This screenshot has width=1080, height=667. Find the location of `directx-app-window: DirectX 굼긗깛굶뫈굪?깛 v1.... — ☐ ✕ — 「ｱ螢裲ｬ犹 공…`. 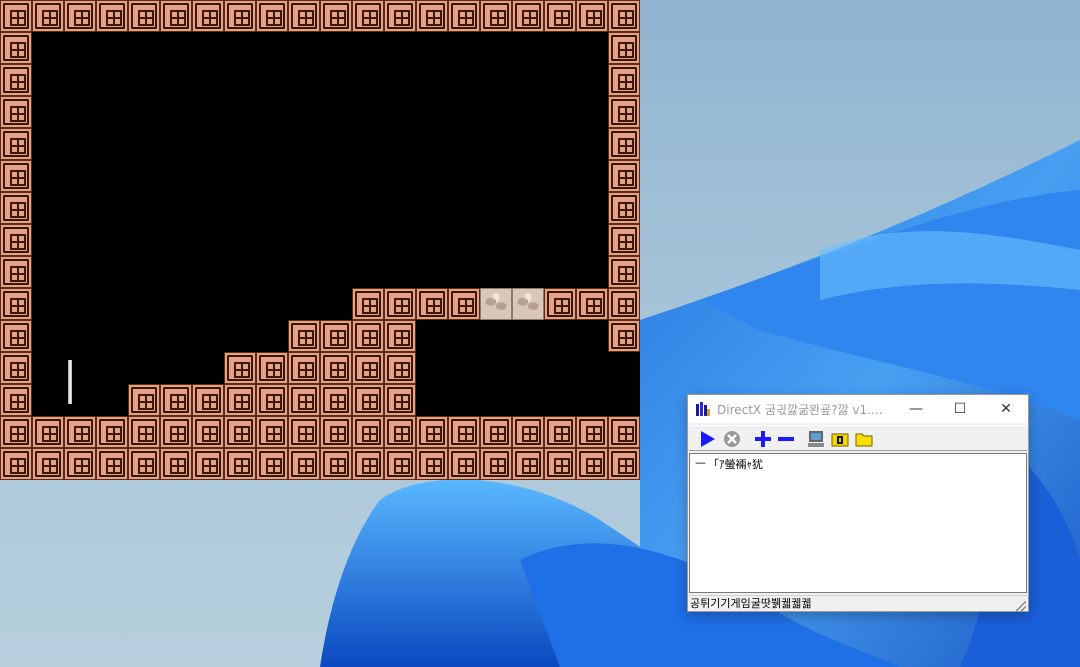

directx-app-window: DirectX 굼긗깛굶뫈굪?깛 v1.... — ☐ ✕ — 「ｱ螢裲ｬ犹 공… is located at coordinates (858, 503).